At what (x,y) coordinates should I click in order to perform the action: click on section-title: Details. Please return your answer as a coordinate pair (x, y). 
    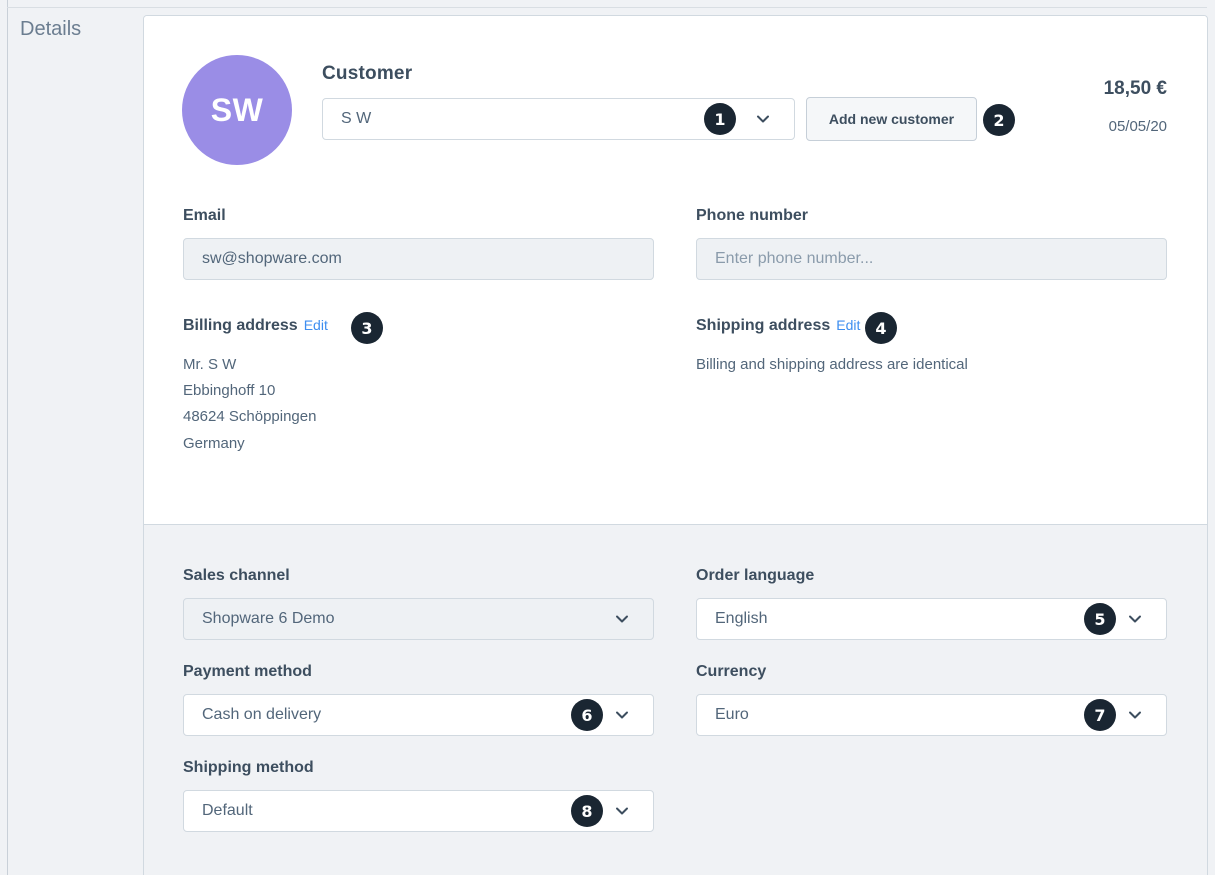
    Looking at the image, I should click on (51, 29).